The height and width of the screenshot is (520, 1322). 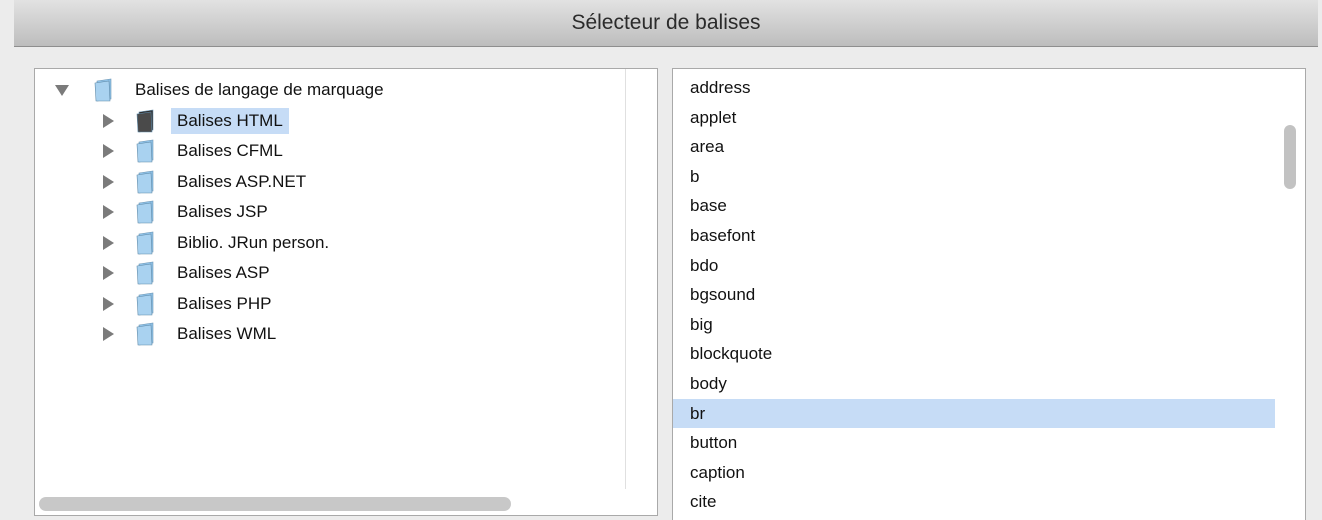 I want to click on tree-column-separator, so click(x=625, y=279).